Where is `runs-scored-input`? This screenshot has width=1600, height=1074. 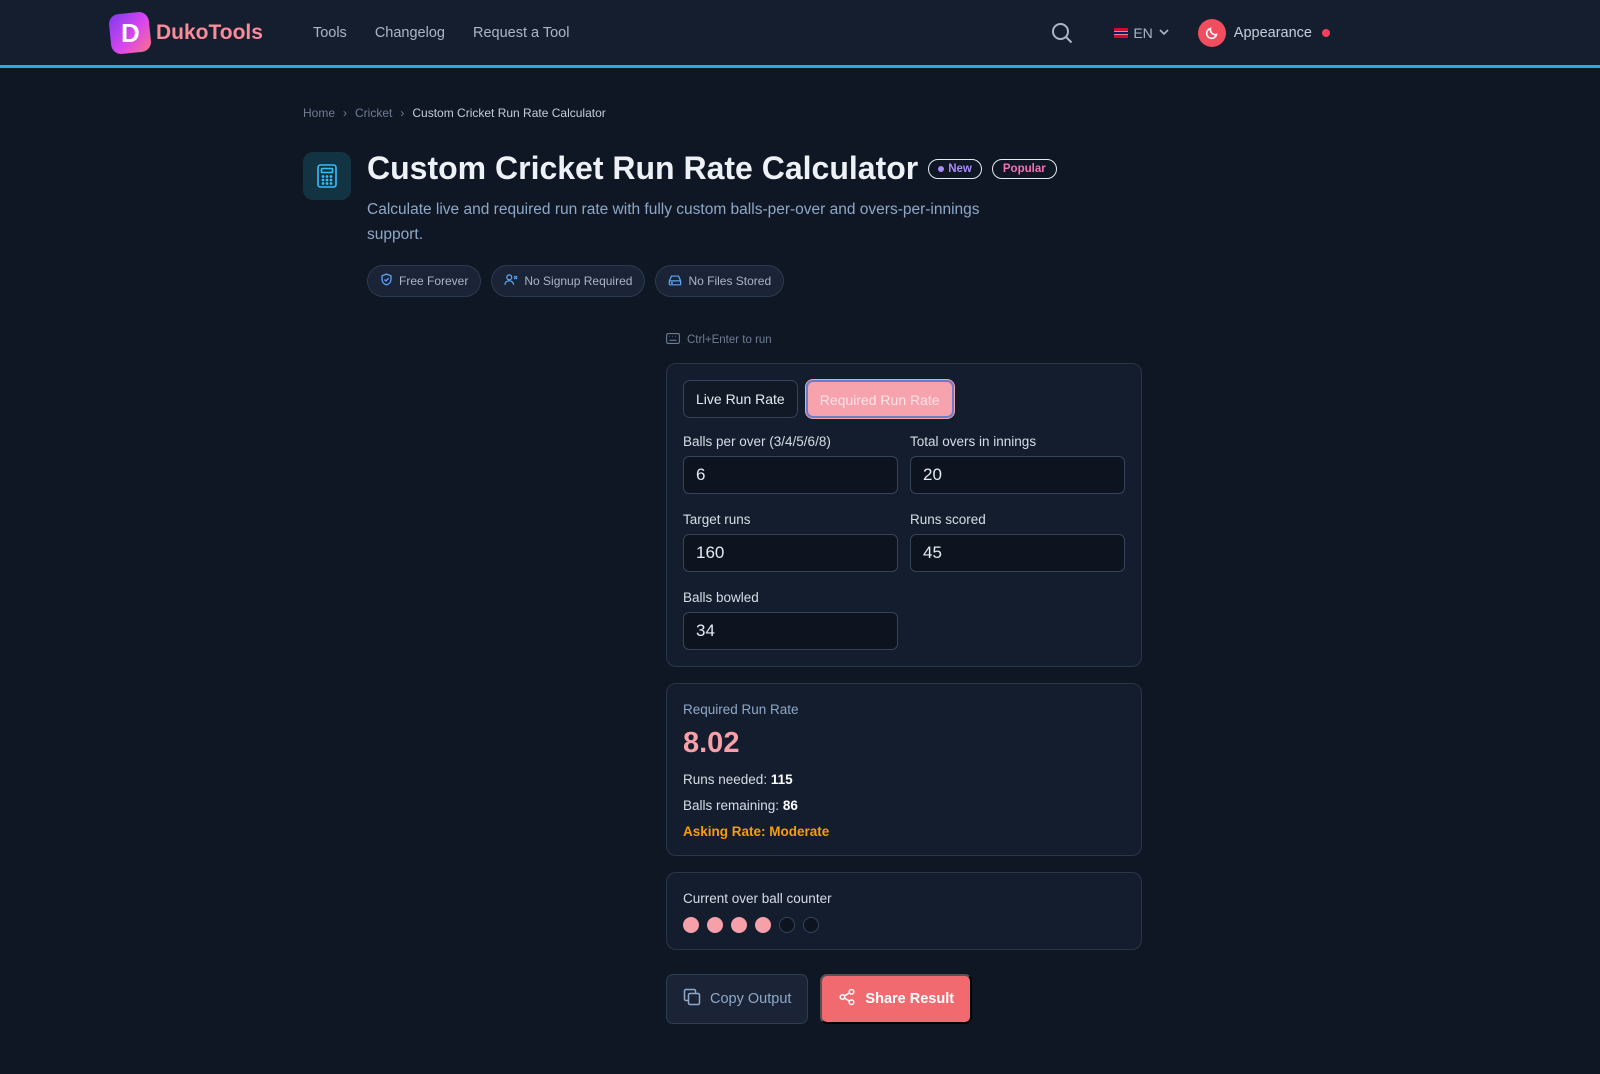 runs-scored-input is located at coordinates (1017, 553).